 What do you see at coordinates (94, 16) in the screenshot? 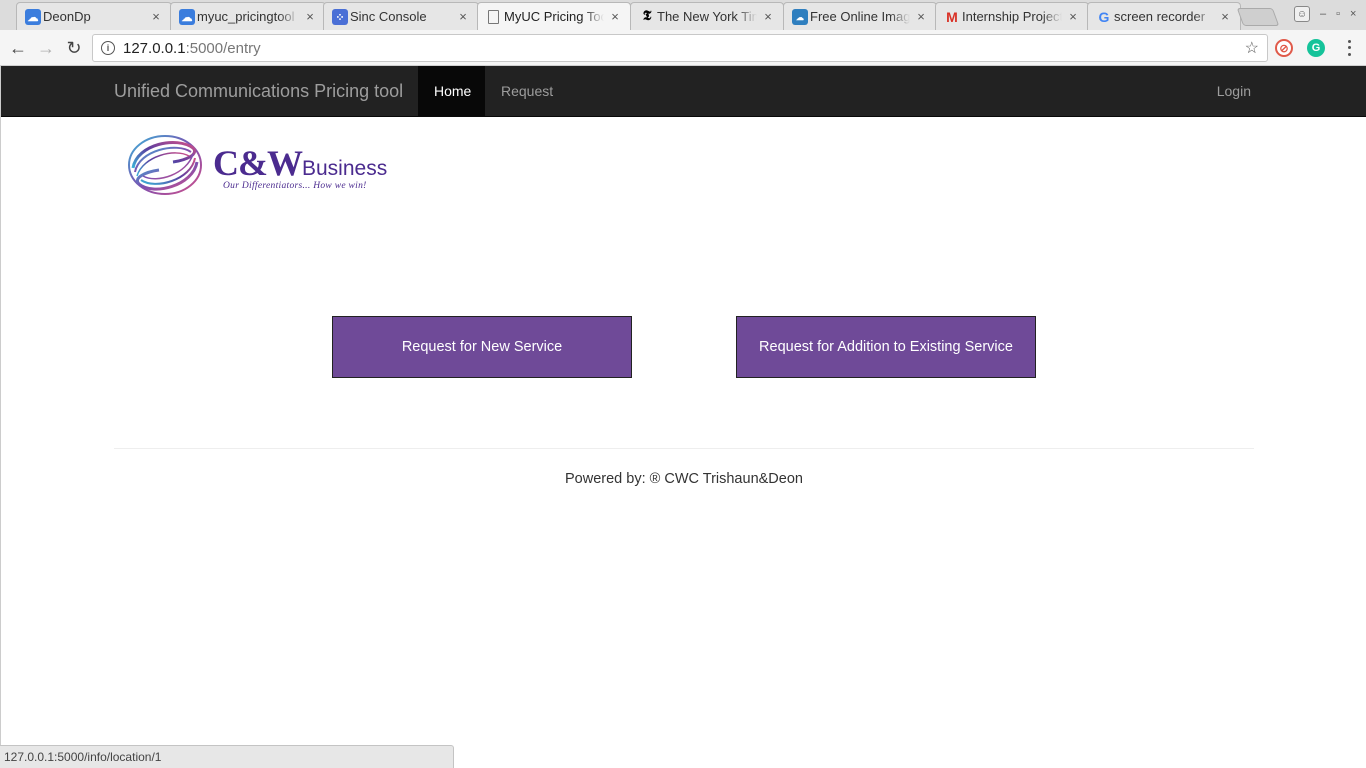
I see `browser-tab: ☁ DeonDp ×` at bounding box center [94, 16].